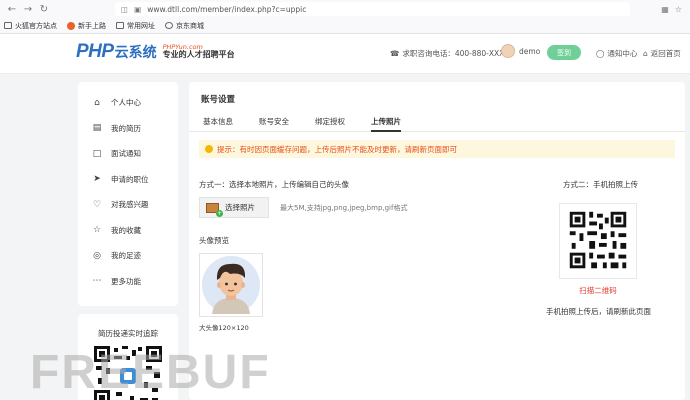 The height and width of the screenshot is (400, 690). I want to click on message-icon: □, so click(97, 153).